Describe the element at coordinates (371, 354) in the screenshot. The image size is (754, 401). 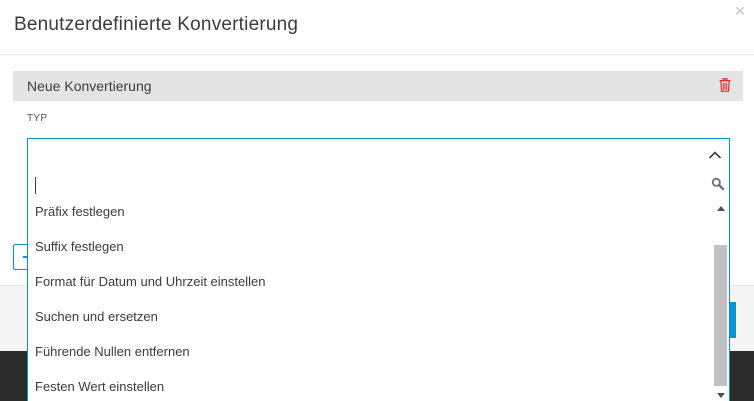
I see `option-remove-leading-zeros: Führende Nullen entfernen` at that location.